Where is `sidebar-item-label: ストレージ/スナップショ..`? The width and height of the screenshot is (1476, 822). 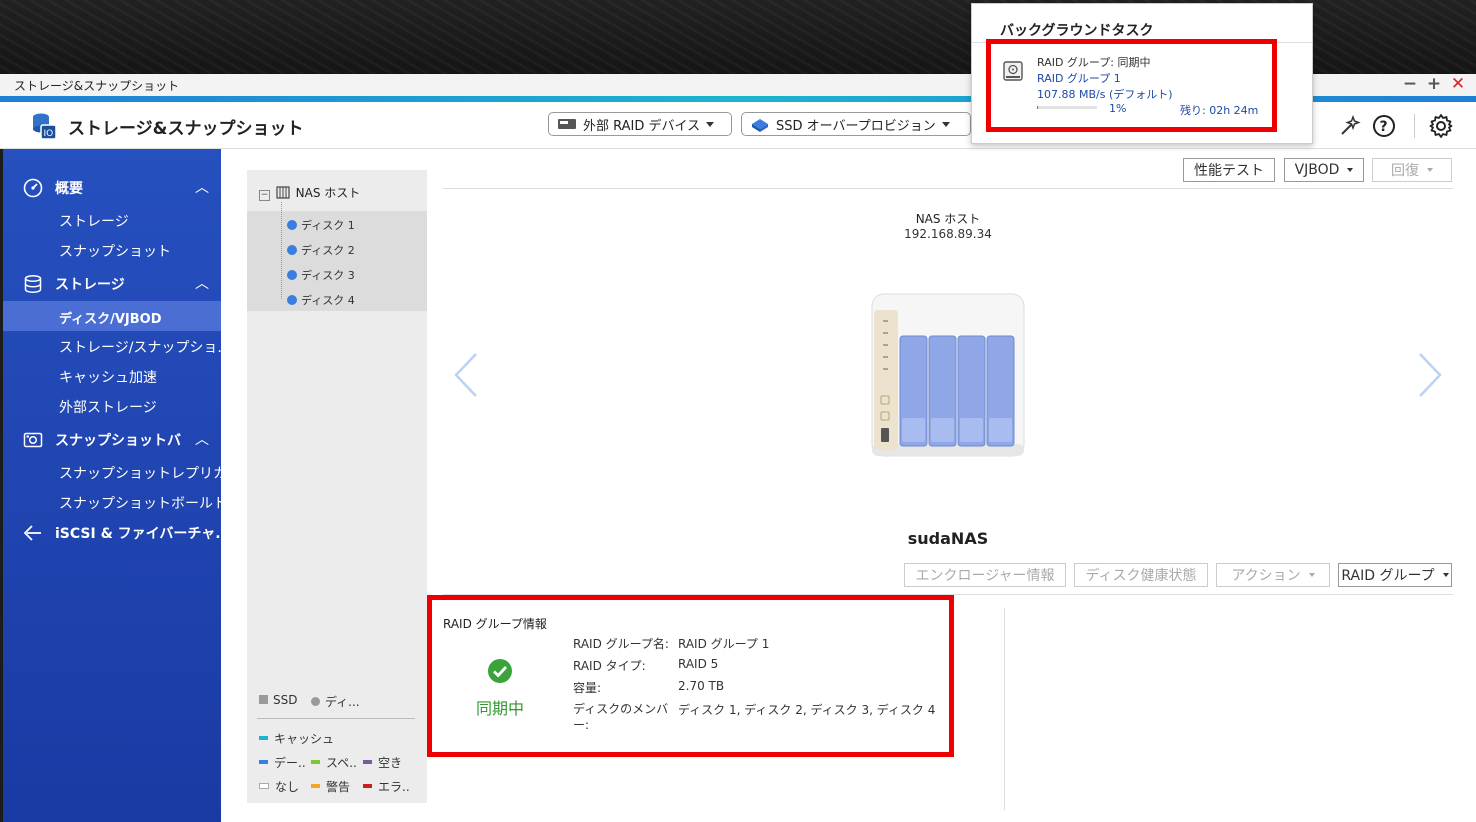
sidebar-item-label: ストレージ/スナップショ.. is located at coordinates (143, 348).